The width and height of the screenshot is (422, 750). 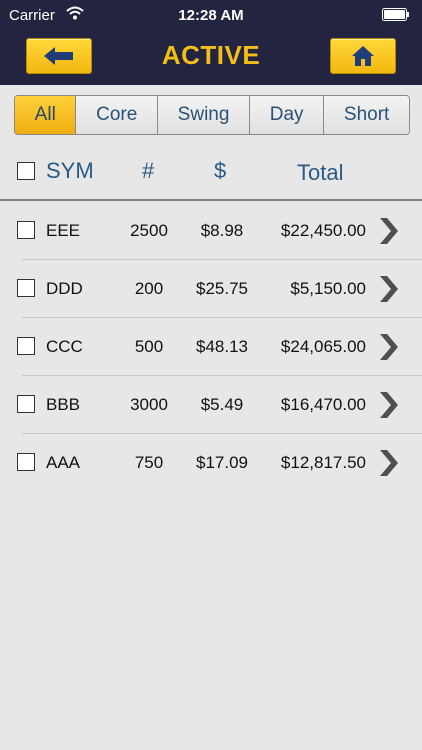 I want to click on table-row: CCC 500 $48.13 $24,065.00, so click(x=211, y=346).